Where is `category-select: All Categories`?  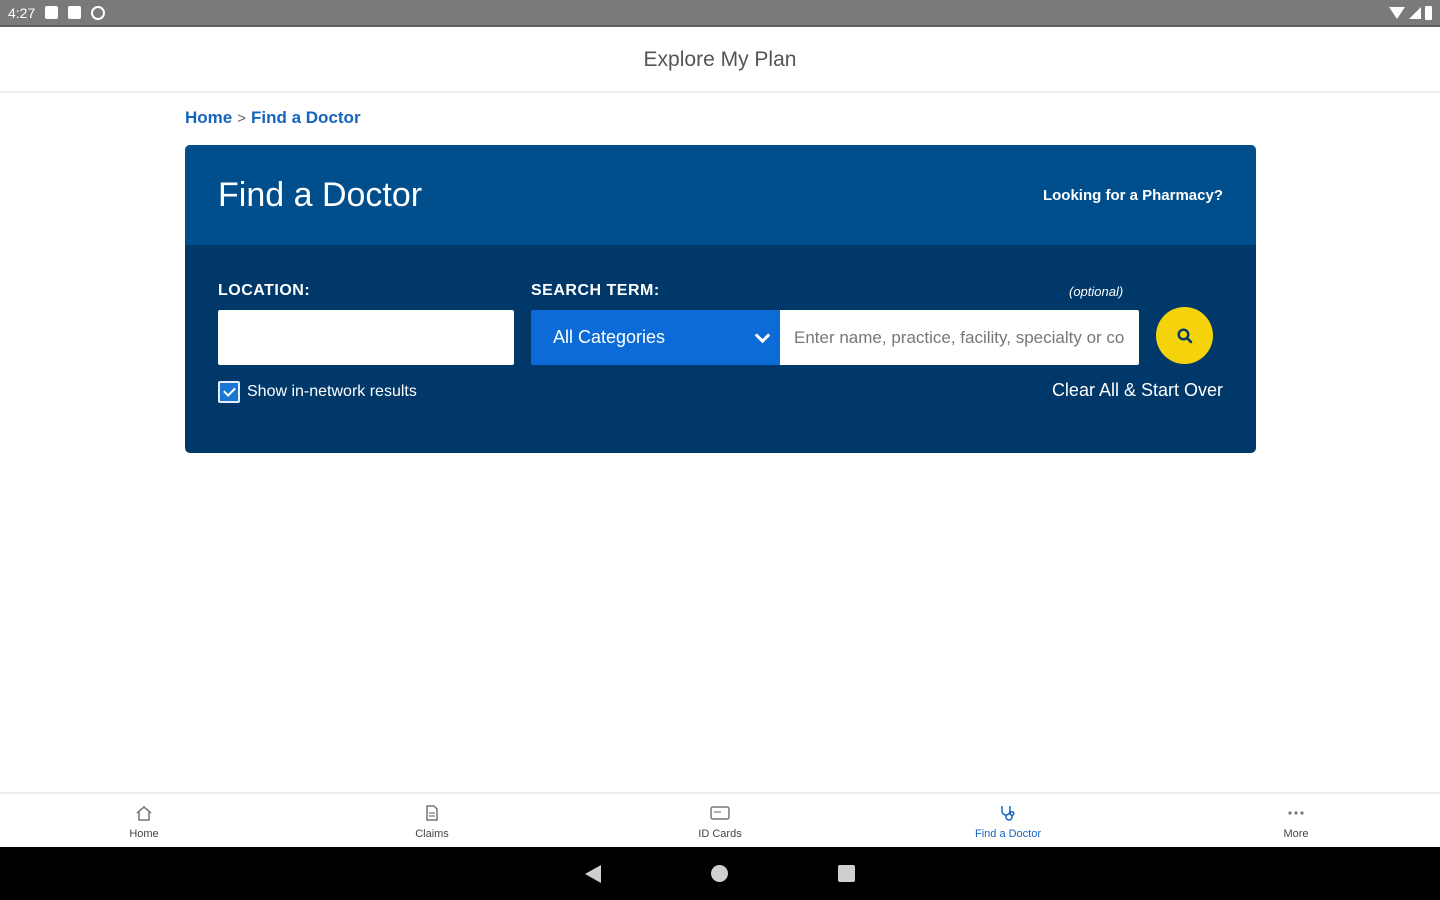
category-select: All Categories is located at coordinates (655, 337).